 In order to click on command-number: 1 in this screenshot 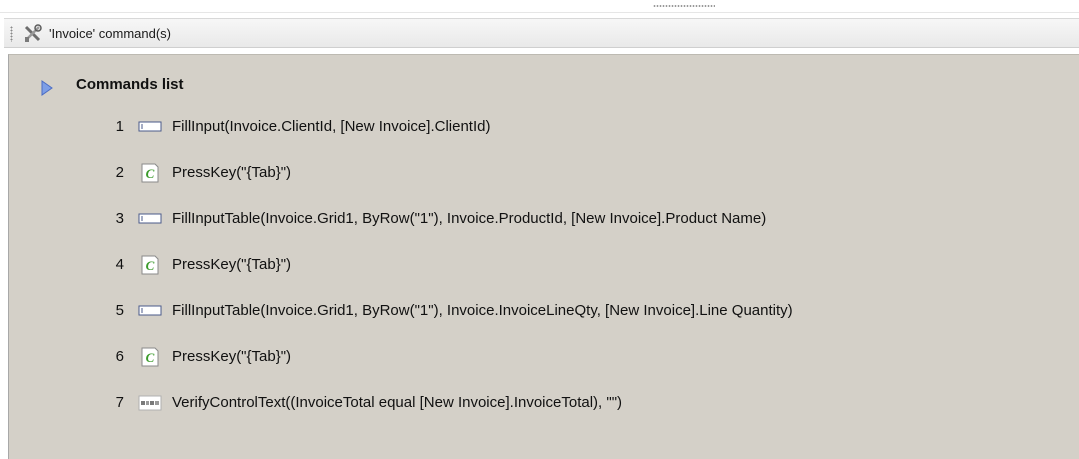, I will do `click(119, 126)`.